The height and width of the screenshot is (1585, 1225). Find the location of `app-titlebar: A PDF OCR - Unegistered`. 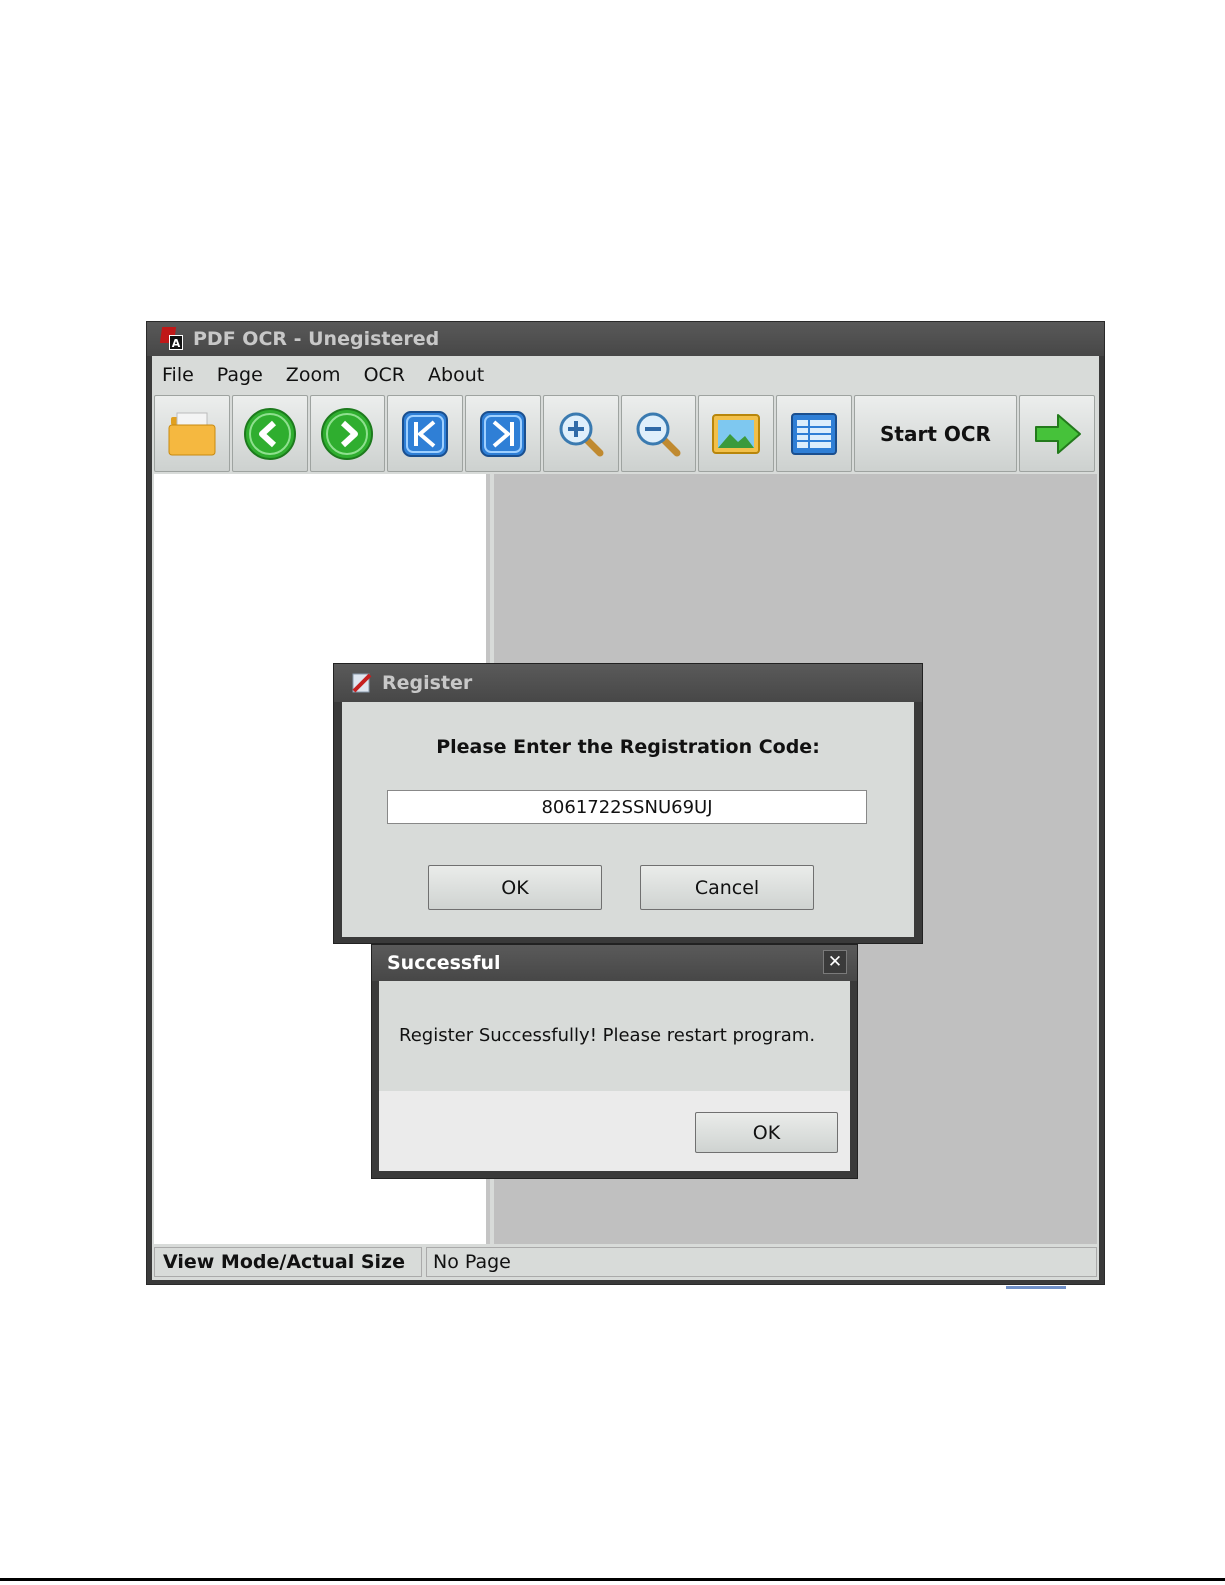

app-titlebar: A PDF OCR - Unegistered is located at coordinates (625, 339).